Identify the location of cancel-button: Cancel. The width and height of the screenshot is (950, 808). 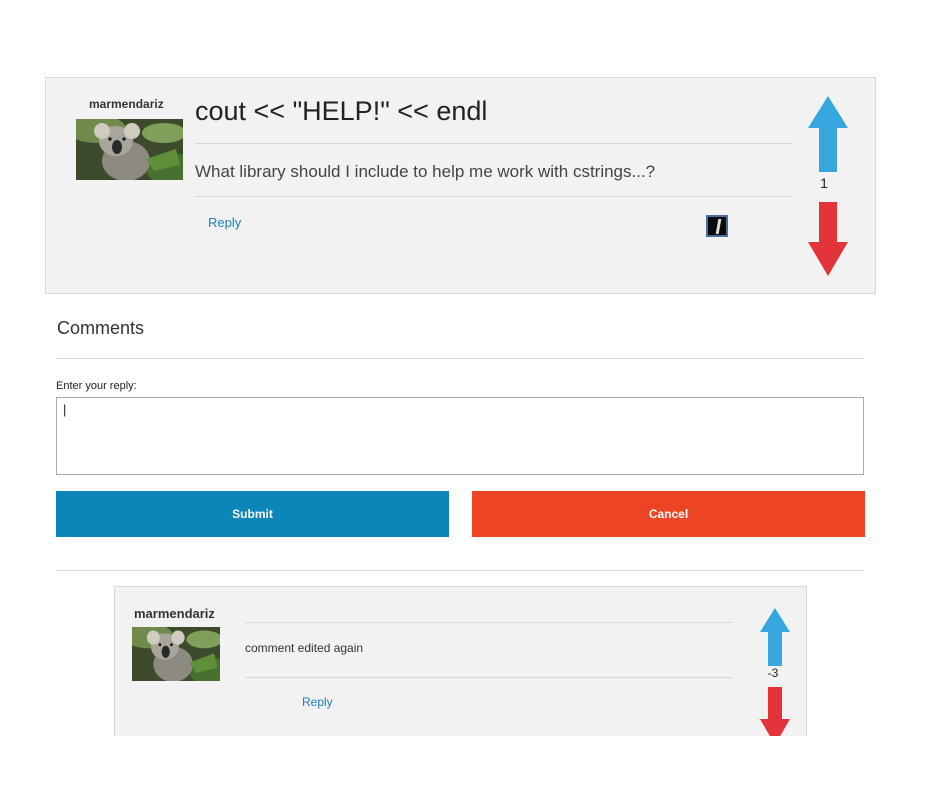
(668, 514).